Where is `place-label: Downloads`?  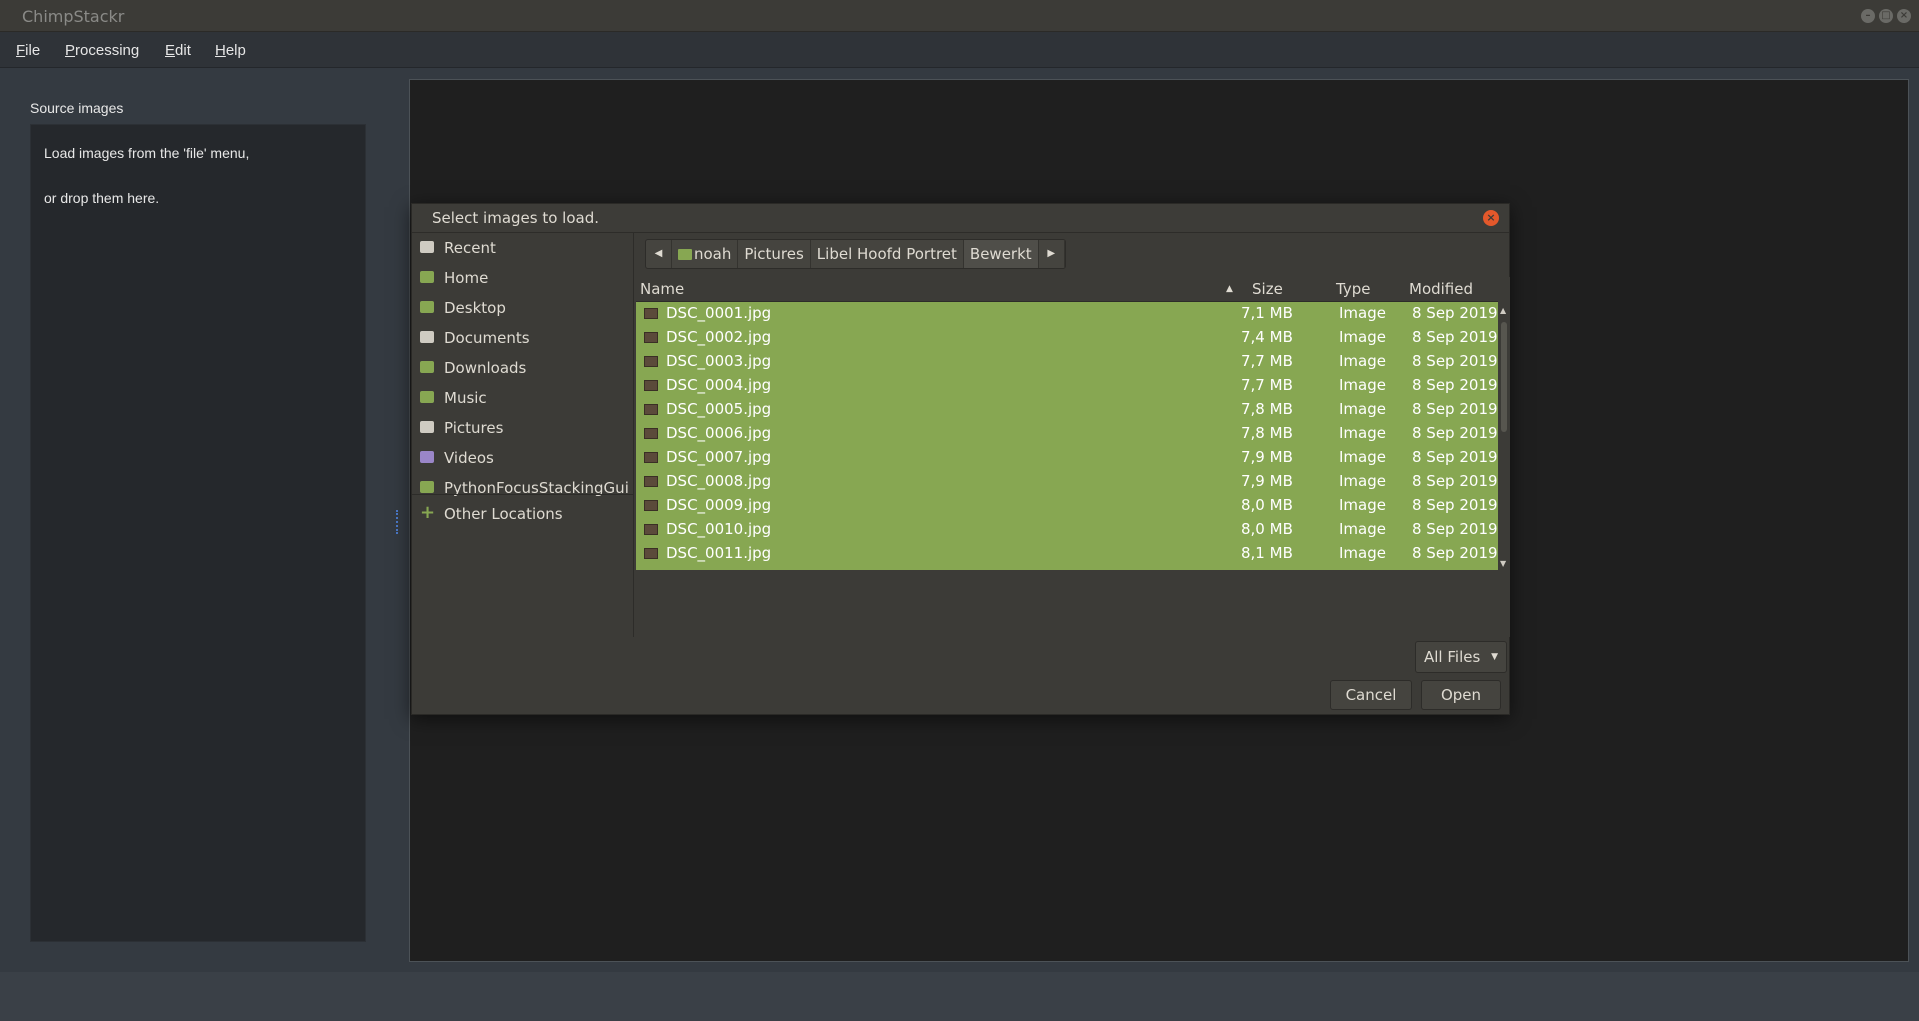 place-label: Downloads is located at coordinates (485, 368).